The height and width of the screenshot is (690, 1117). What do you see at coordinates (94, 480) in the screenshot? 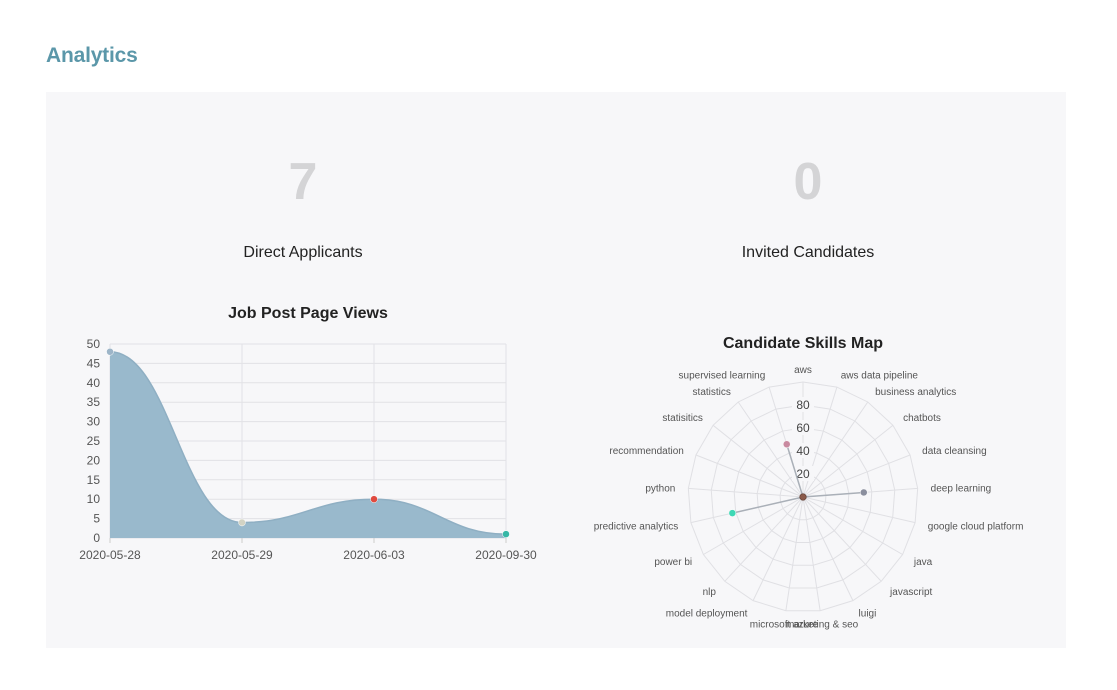
I see `y-tick-label: 15` at bounding box center [94, 480].